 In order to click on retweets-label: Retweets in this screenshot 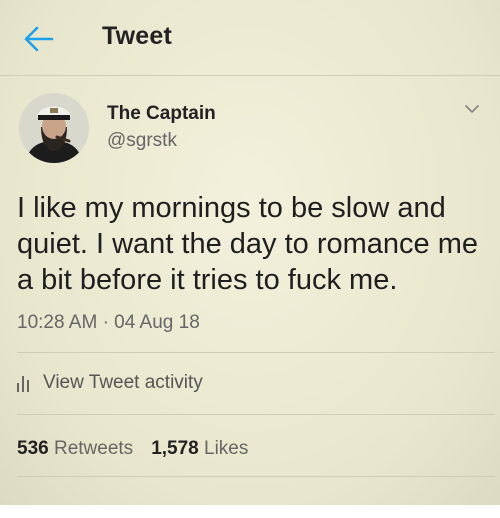, I will do `click(93, 448)`.